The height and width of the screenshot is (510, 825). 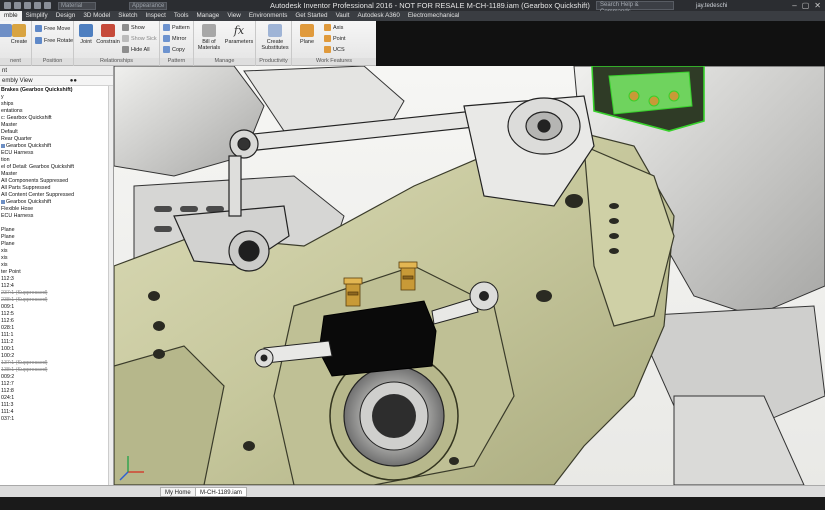 What do you see at coordinates (56, 419) in the screenshot?
I see `browser-tree-item: 037:1` at bounding box center [56, 419].